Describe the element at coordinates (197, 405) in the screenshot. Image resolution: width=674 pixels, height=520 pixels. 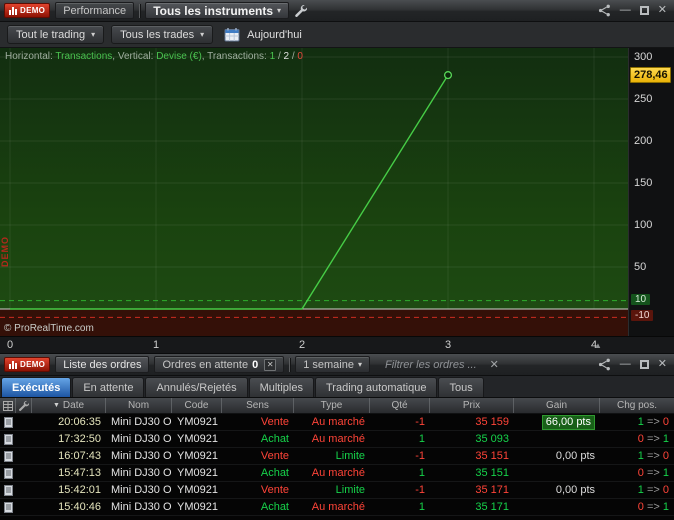
I see `col-header-code: Code` at that location.